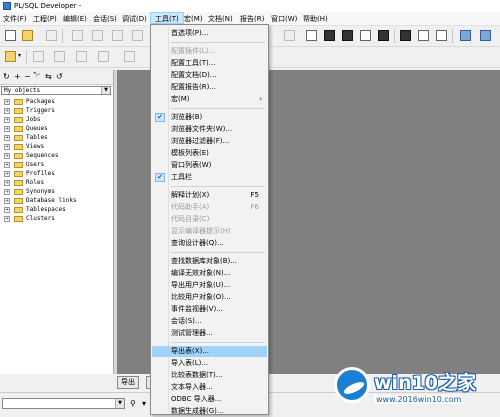 The image size is (500, 417). I want to click on tools-menu-item: 解释计划(X) F5, so click(209, 195).